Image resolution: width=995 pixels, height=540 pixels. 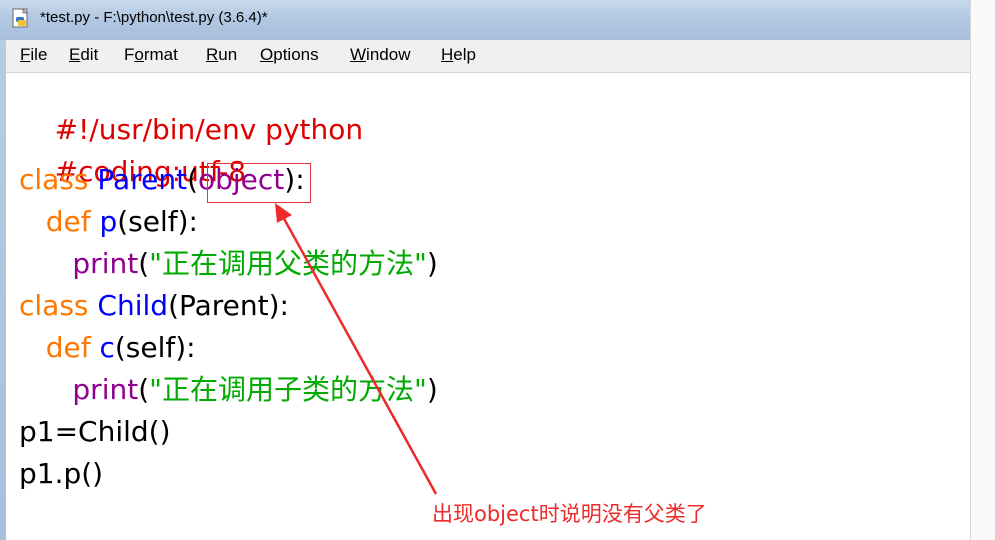 I want to click on menu-run: Run, so click(x=221, y=55).